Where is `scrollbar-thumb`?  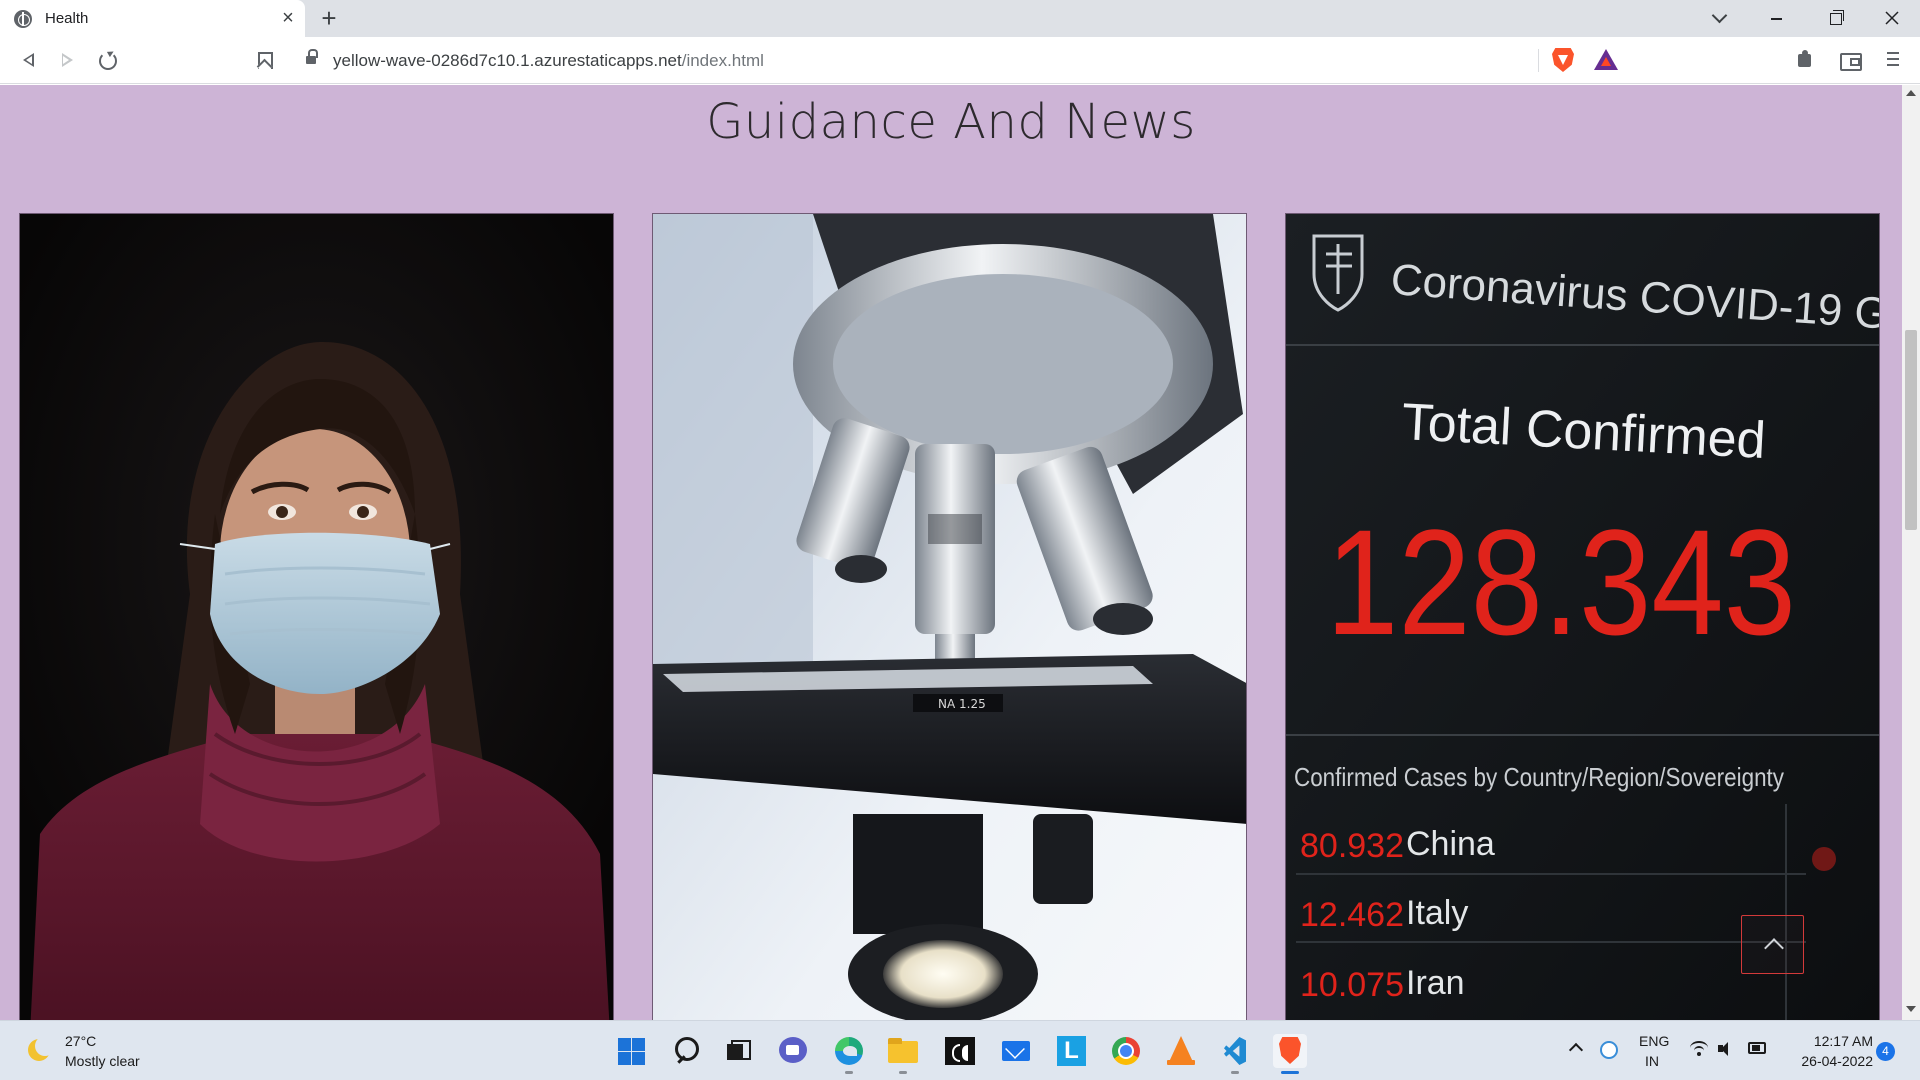
scrollbar-thumb is located at coordinates (1911, 430).